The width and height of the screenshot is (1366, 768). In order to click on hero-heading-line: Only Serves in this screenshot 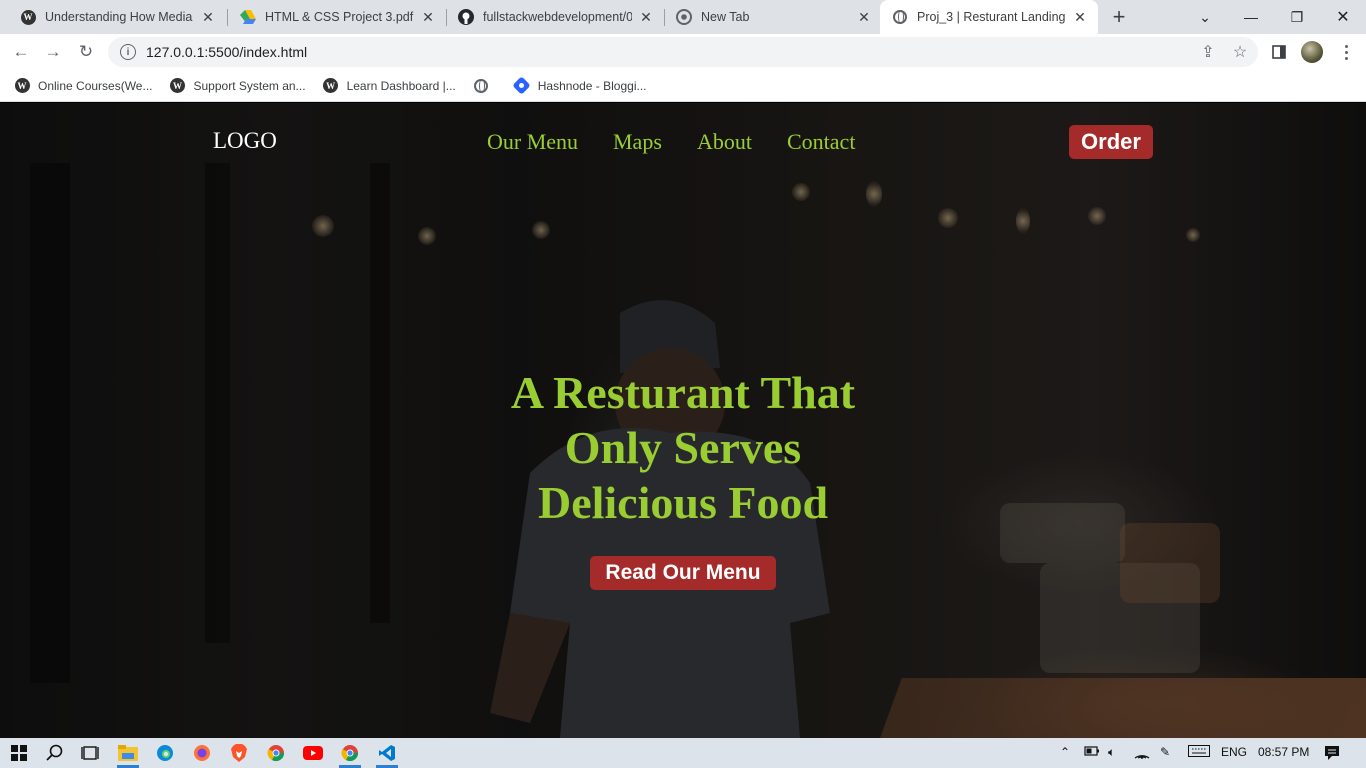, I will do `click(683, 447)`.